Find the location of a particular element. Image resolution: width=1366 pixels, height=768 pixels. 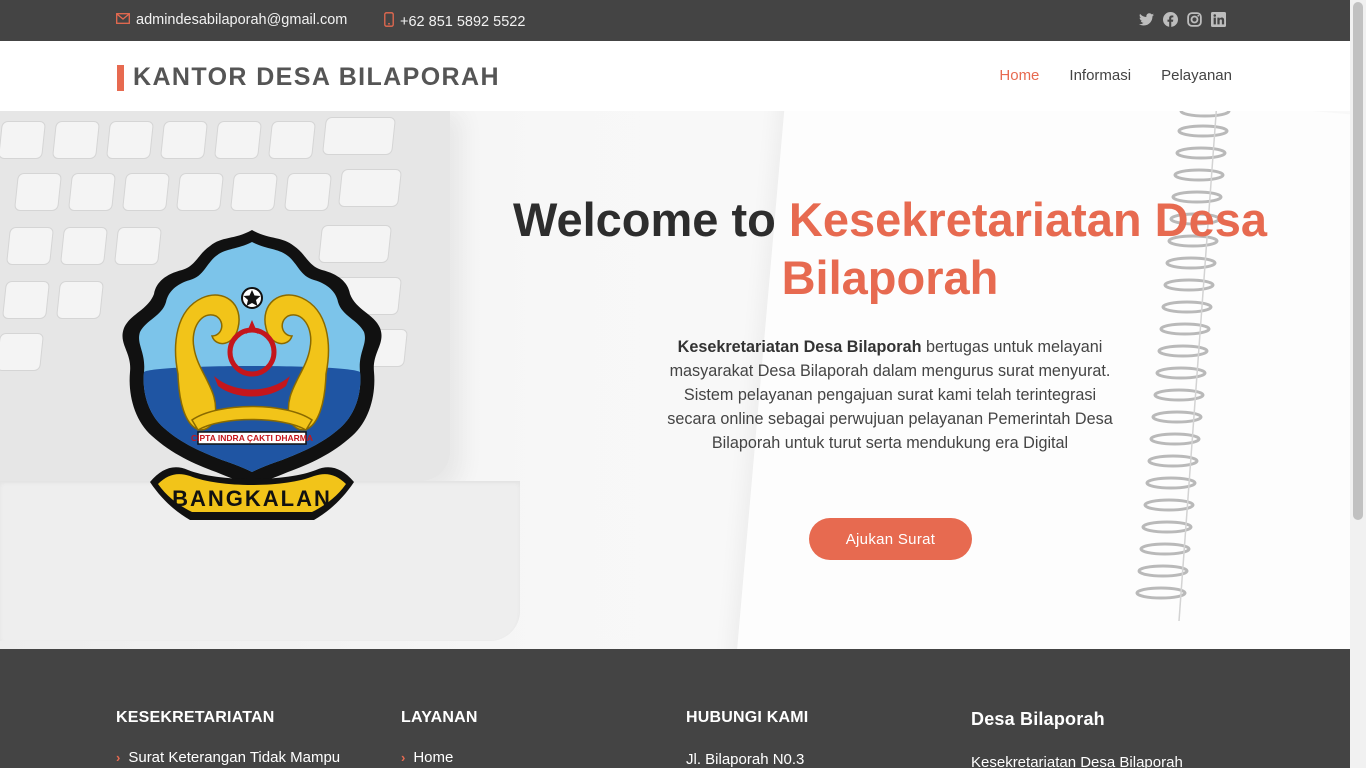

nav-pelayanan: Pelayanan is located at coordinates (1196, 75).